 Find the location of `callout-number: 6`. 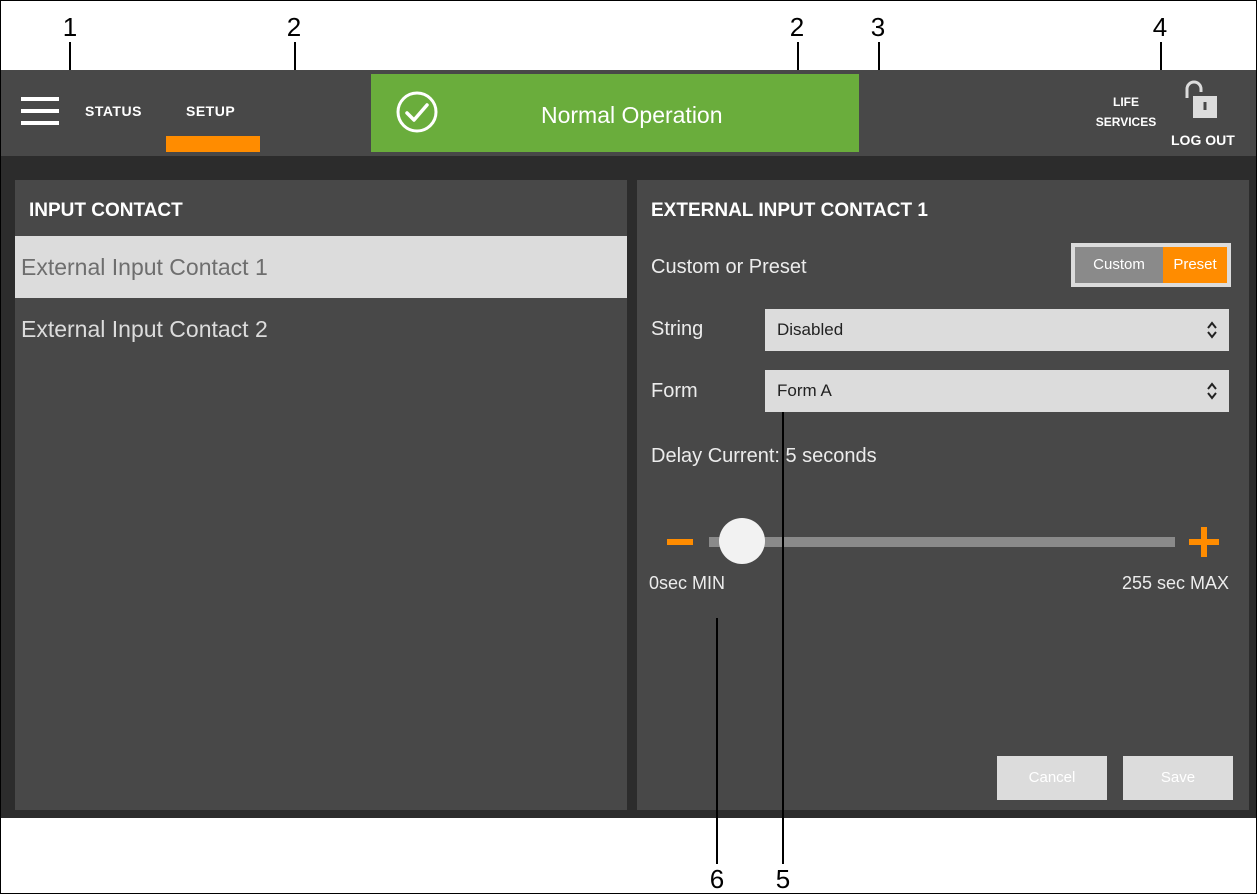

callout-number: 6 is located at coordinates (717, 879).